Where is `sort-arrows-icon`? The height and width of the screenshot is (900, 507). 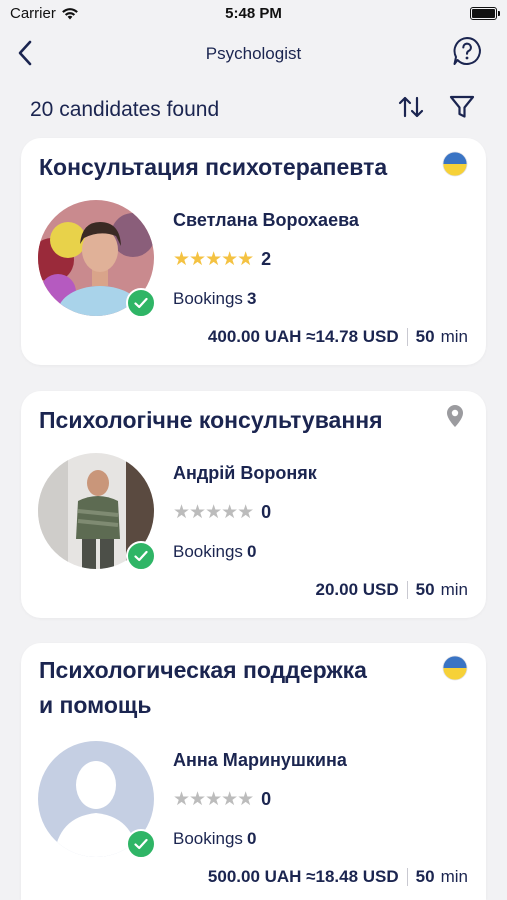
sort-arrows-icon is located at coordinates (411, 107).